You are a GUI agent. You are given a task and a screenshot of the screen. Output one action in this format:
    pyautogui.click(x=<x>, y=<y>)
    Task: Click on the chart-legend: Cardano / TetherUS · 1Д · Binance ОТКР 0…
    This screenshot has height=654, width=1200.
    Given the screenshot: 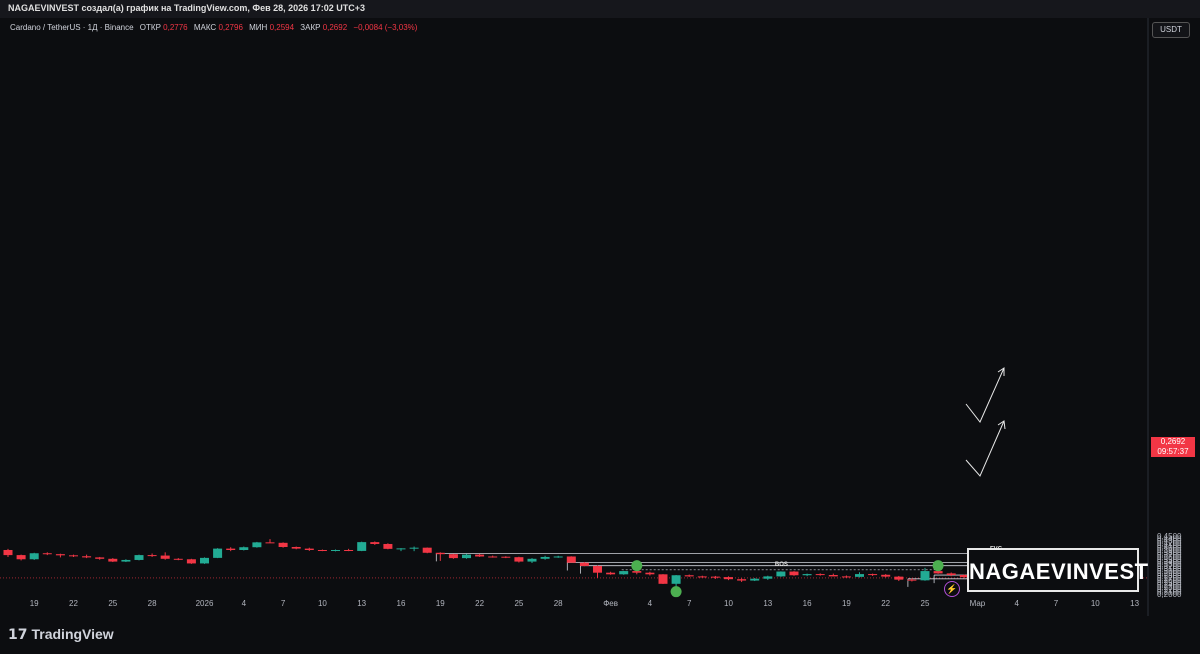 What is the action you would take?
    pyautogui.click(x=214, y=27)
    